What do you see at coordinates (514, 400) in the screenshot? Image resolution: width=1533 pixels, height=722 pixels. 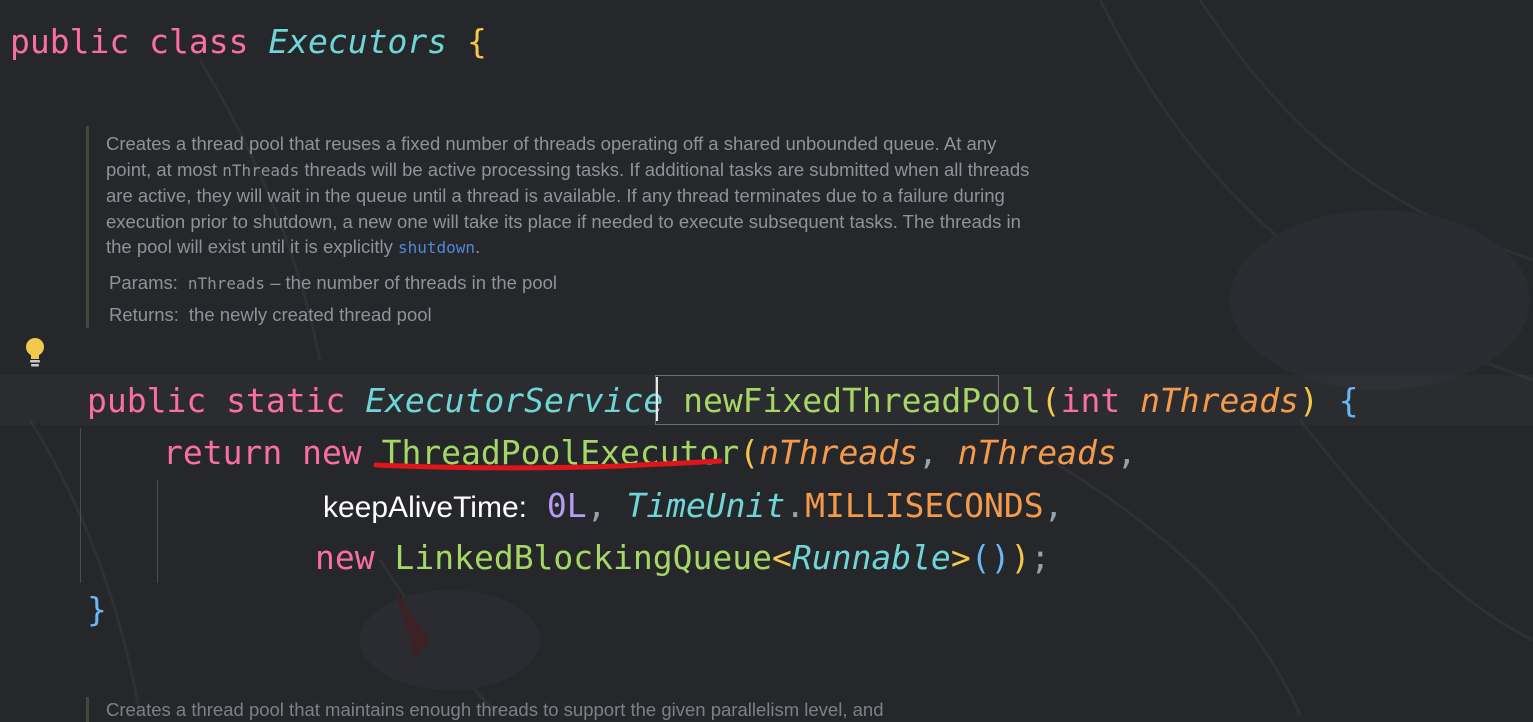 I see `return-type: ExecutorService` at bounding box center [514, 400].